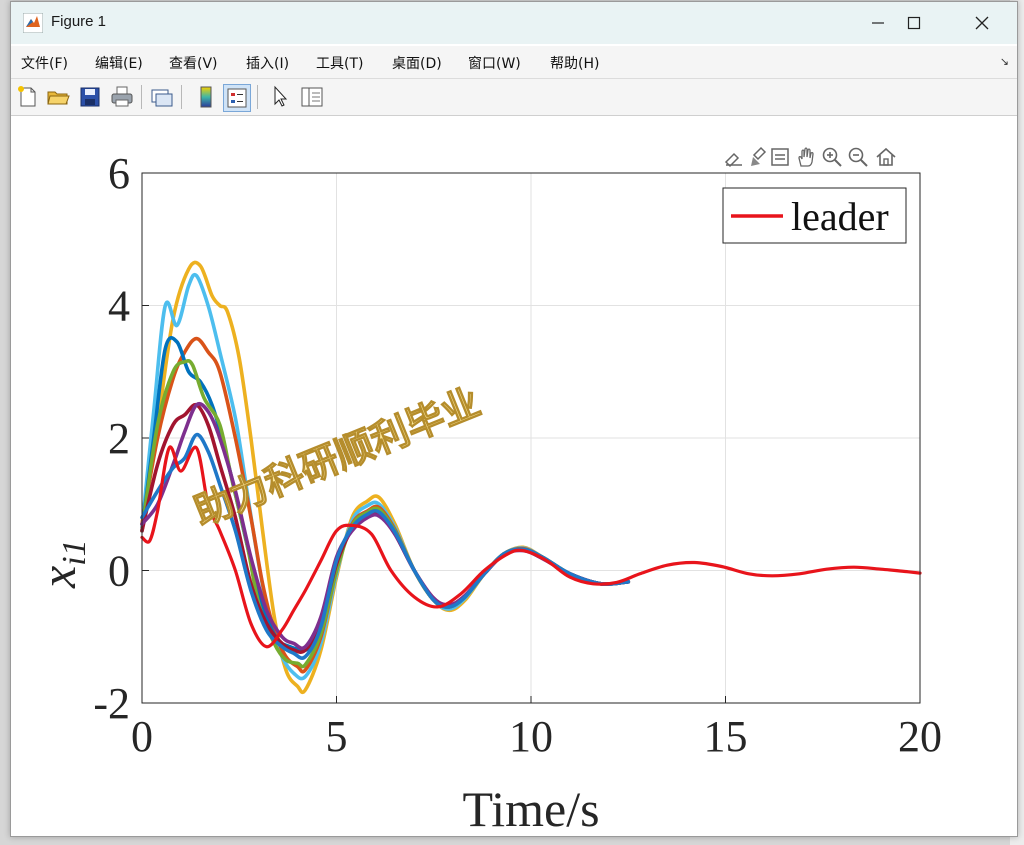  Describe the element at coordinates (119, 438) in the screenshot. I see `y-tick-label: 2` at that location.